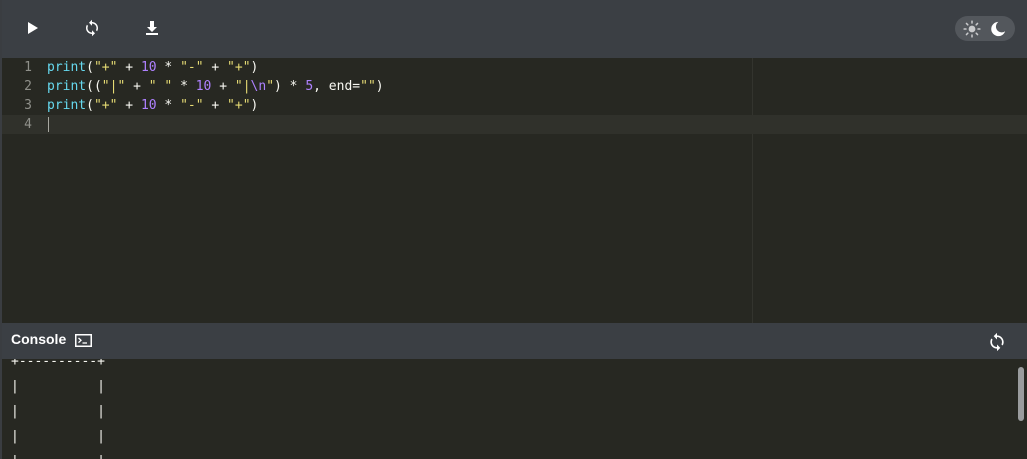  Describe the element at coordinates (998, 28) in the screenshot. I see `moon-icon` at that location.